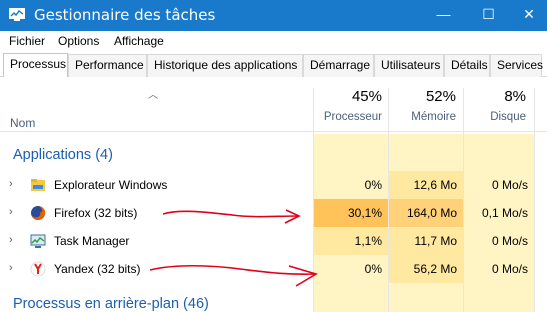 This screenshot has width=547, height=312. Describe the element at coordinates (303, 276) in the screenshot. I see `annotation-arrowhead` at that location.